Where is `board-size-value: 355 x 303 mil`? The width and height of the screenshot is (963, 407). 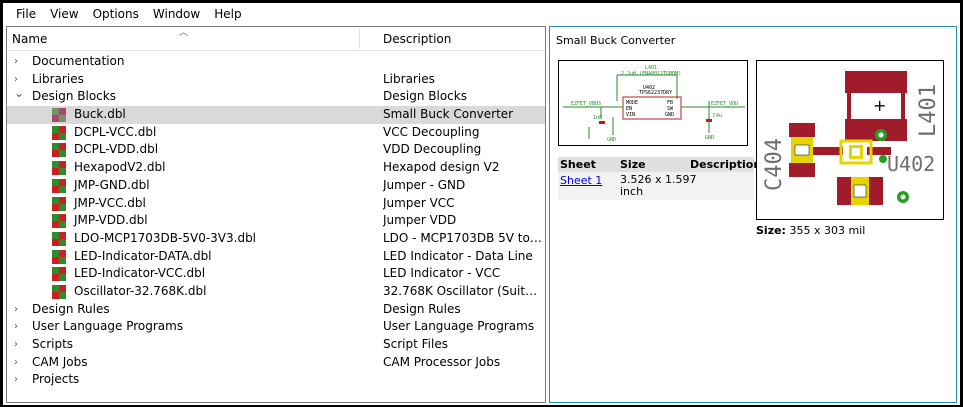
board-size-value: 355 x 303 mil is located at coordinates (827, 230).